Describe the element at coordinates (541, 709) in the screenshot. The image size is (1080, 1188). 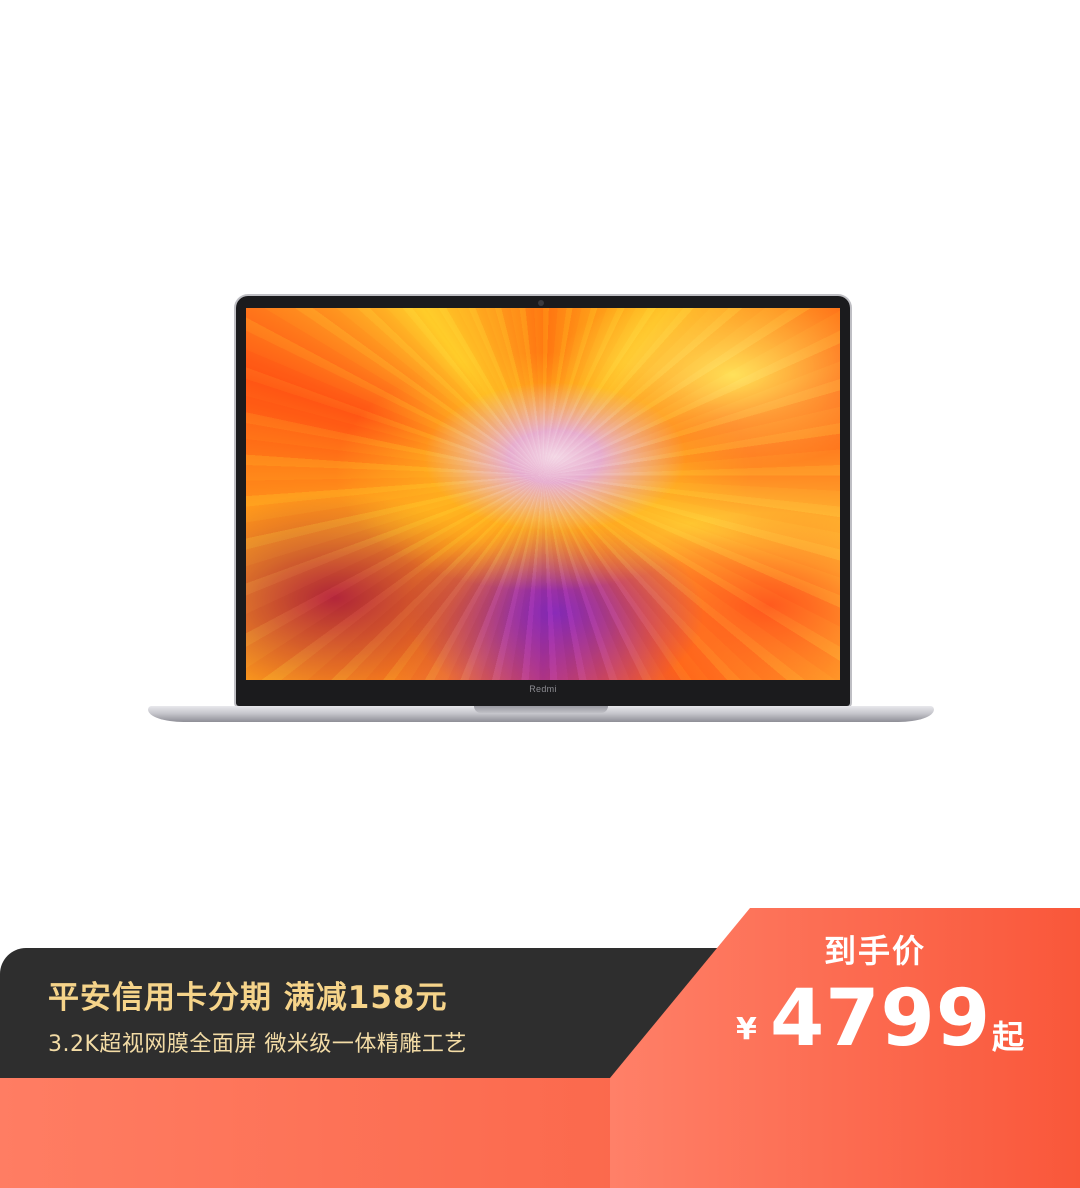
I see `laptop-lid-notch` at that location.